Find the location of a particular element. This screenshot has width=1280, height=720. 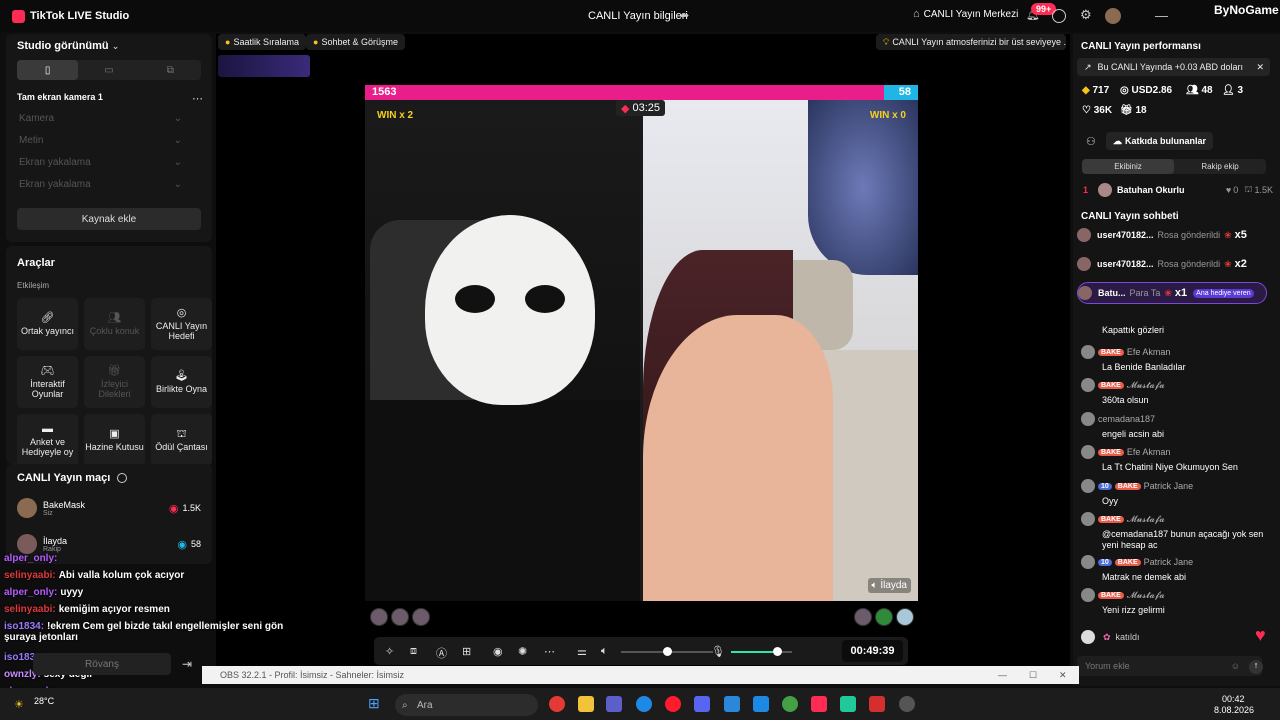

scene-header: Tam ekran kamera 1 ⋯ is located at coordinates (110, 98).